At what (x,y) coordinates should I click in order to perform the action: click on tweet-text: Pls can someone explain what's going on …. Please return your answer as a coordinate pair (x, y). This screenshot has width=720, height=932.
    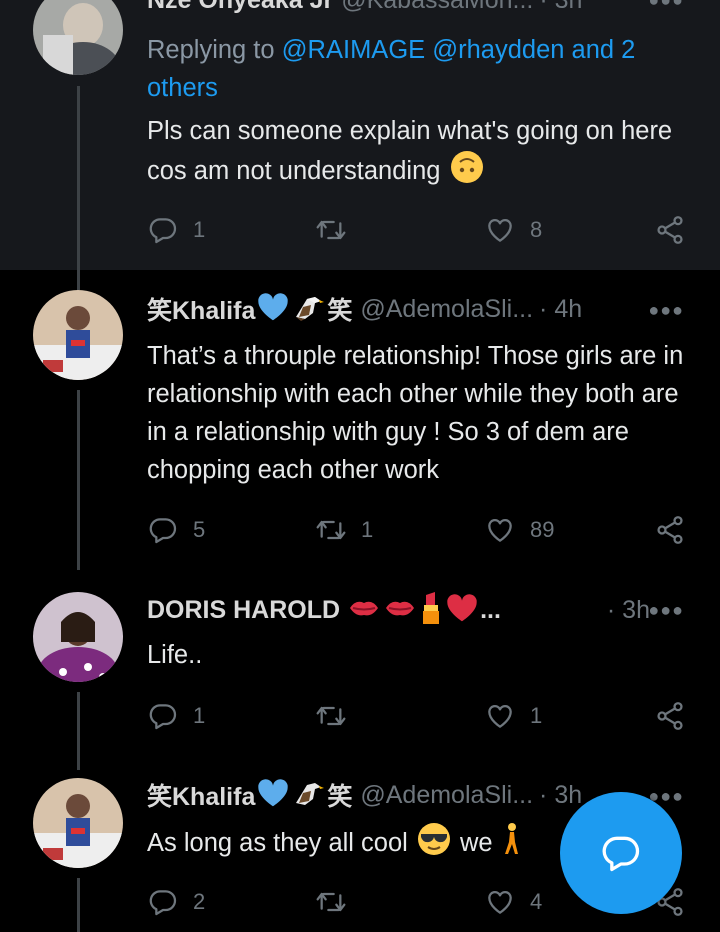
    Looking at the image, I should click on (418, 153).